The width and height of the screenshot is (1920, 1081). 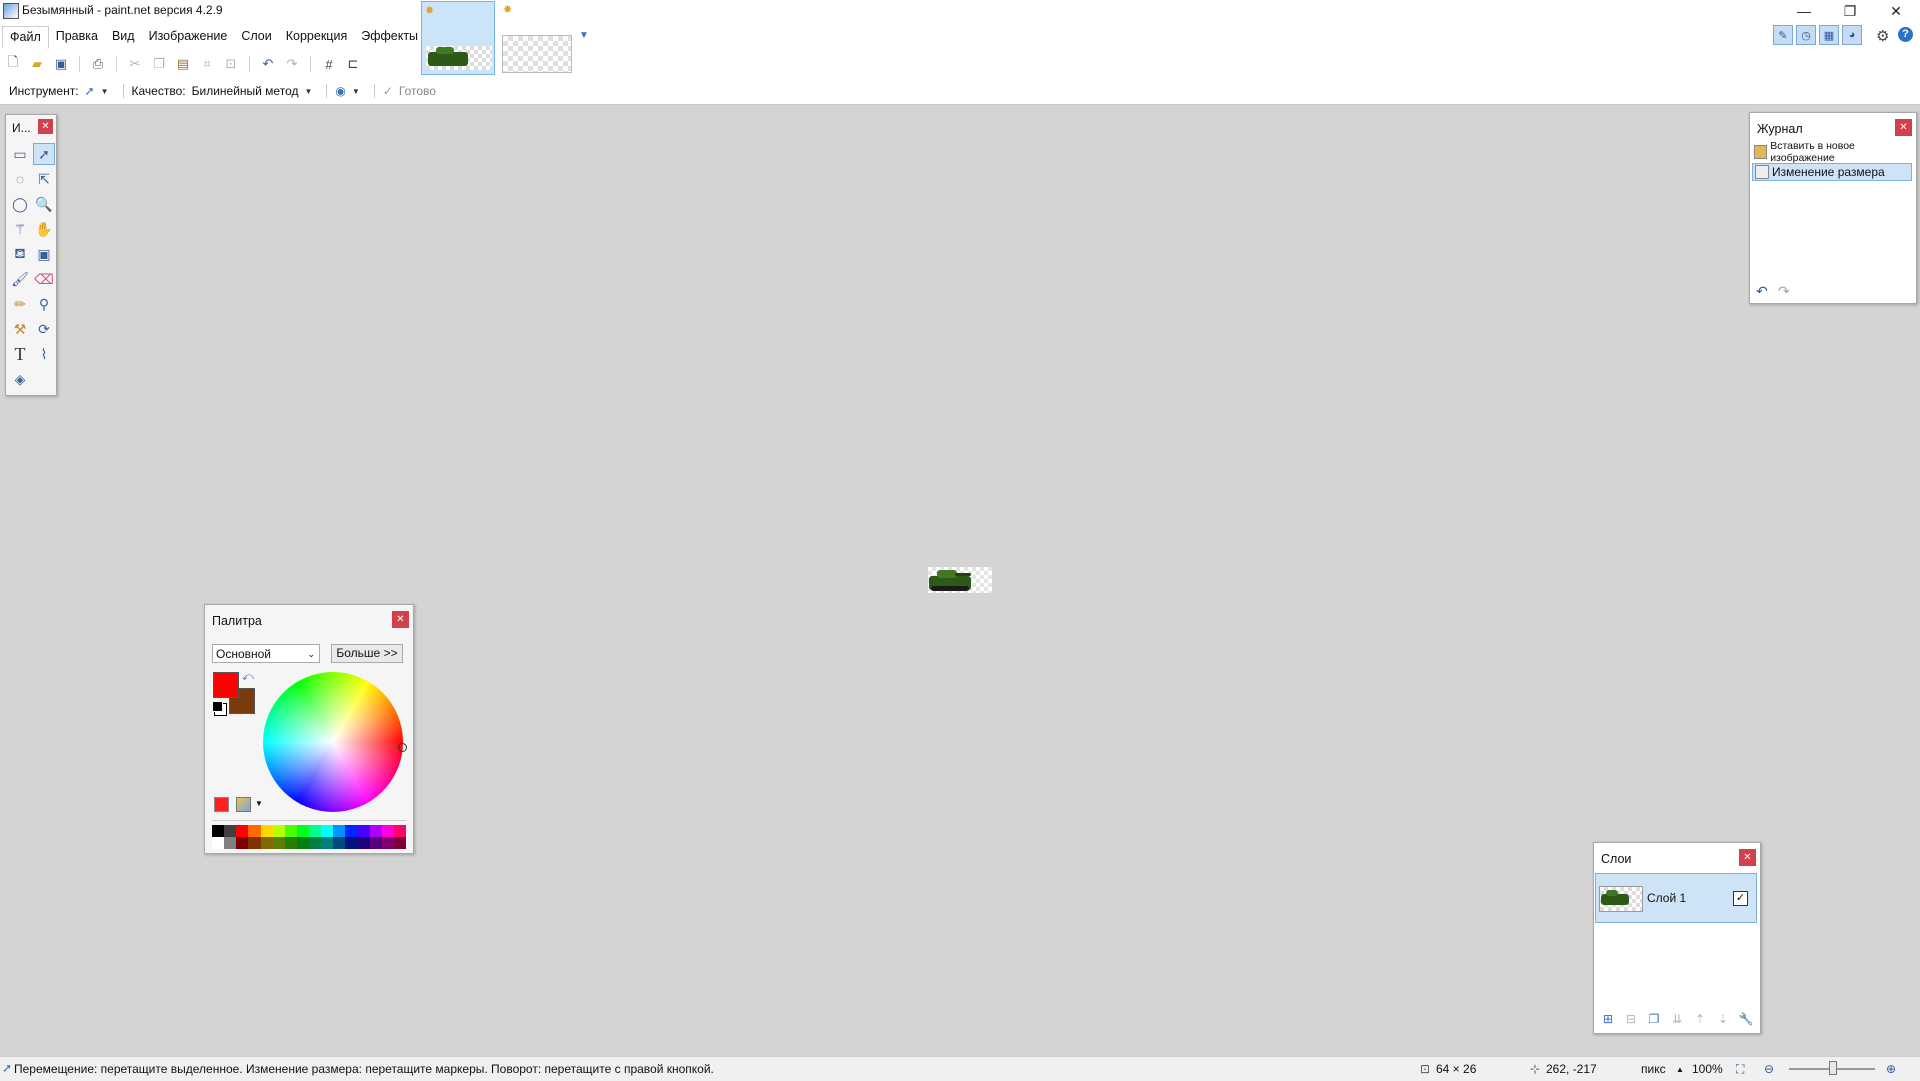 I want to click on restore-button: ❐, so click(x=1850, y=11).